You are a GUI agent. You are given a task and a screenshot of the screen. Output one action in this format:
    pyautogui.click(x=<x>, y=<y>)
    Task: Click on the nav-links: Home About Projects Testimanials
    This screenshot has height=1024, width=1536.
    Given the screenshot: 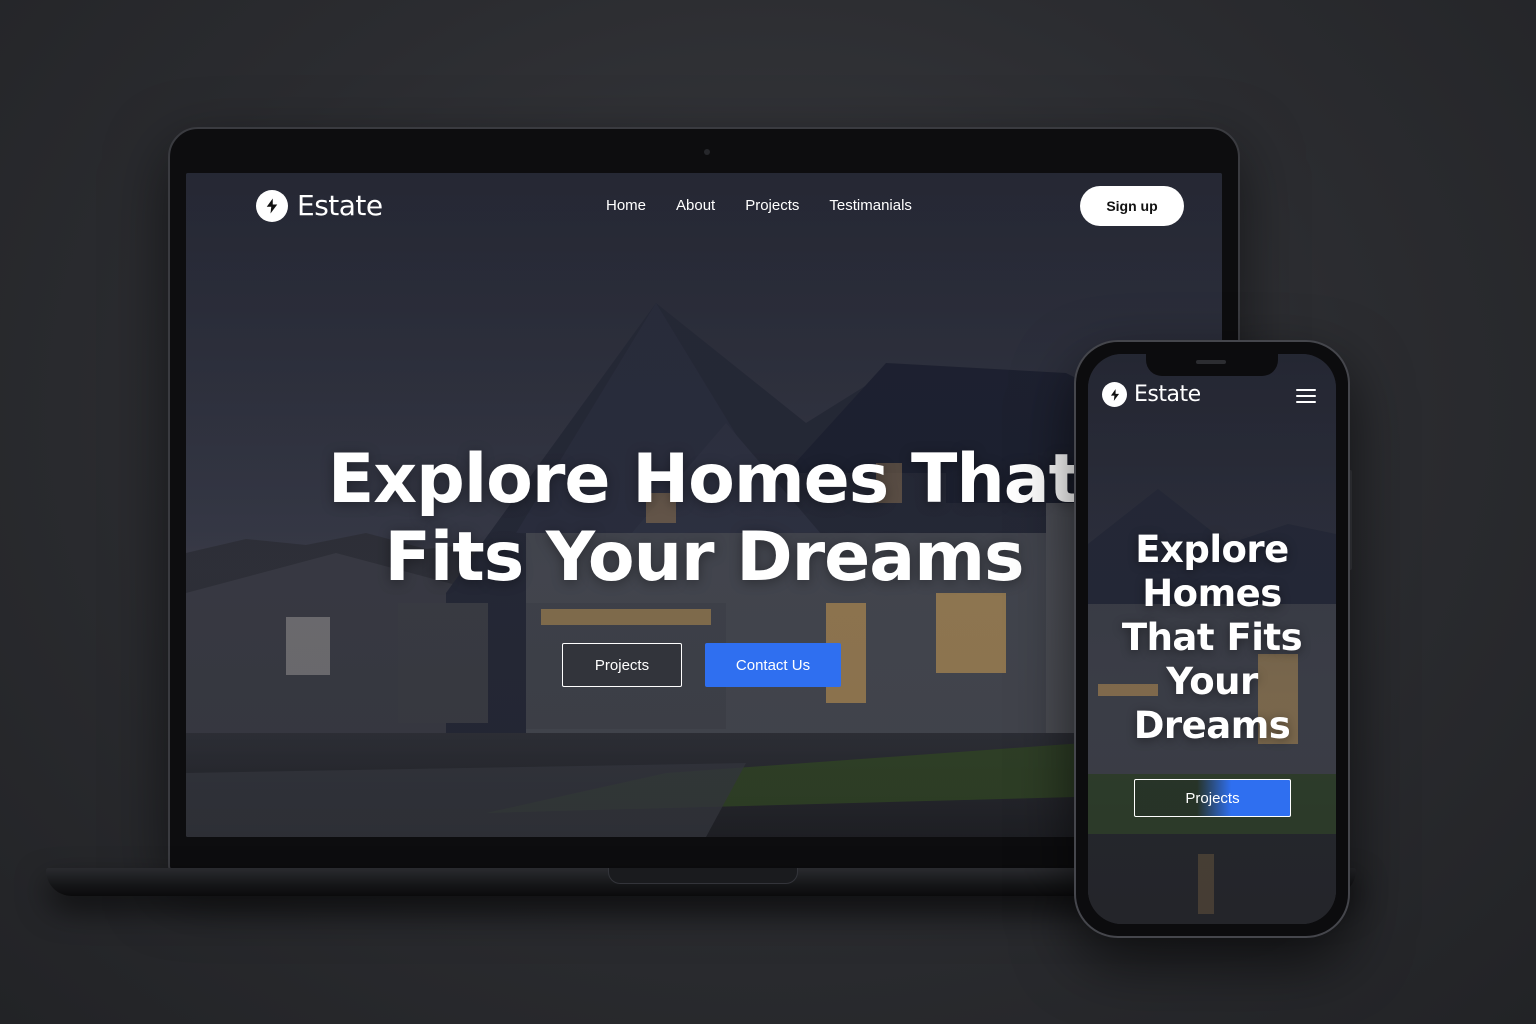 What is the action you would take?
    pyautogui.click(x=759, y=205)
    